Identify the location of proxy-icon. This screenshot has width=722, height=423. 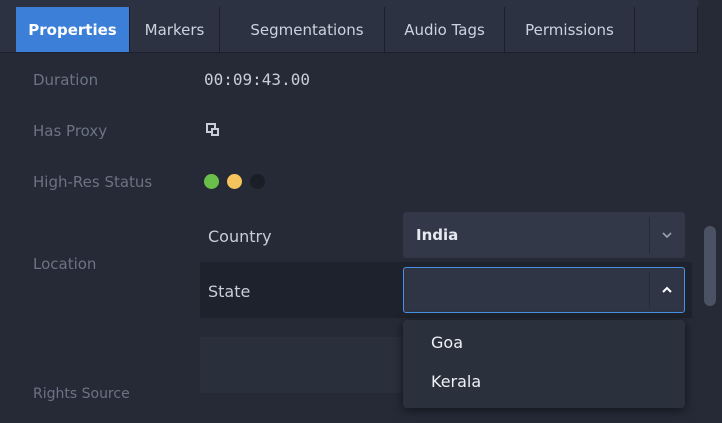
(212, 129).